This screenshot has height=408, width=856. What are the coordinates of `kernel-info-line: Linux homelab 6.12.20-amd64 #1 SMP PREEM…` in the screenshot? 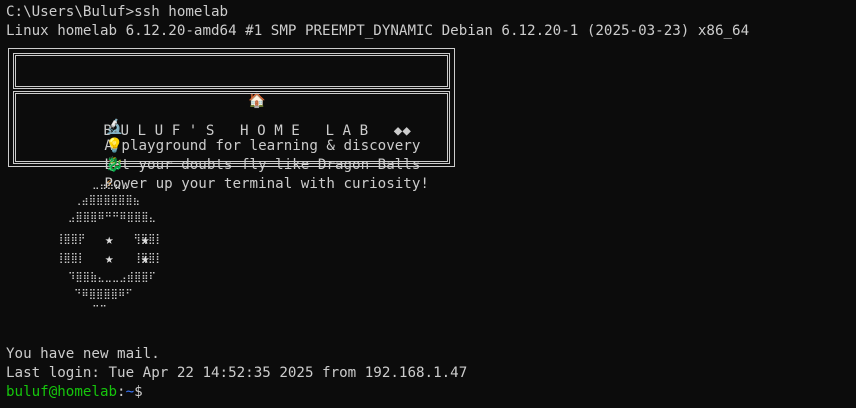 It's located at (378, 31).